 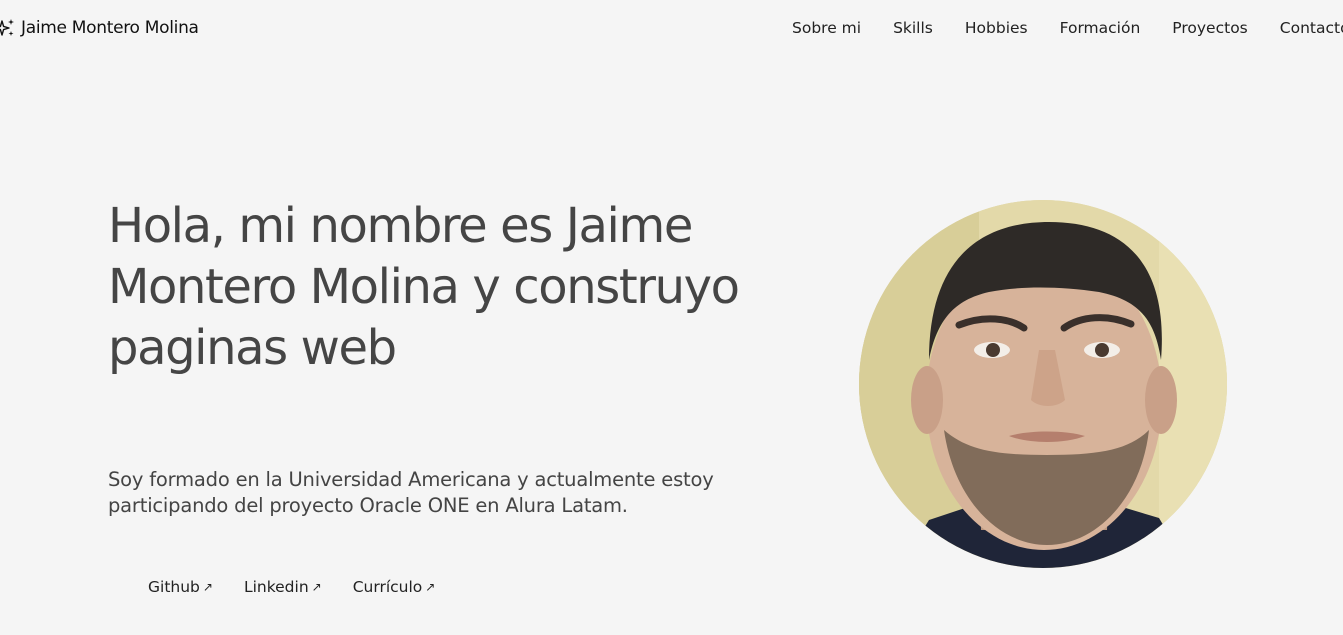 I want to click on brand-logo: Jaime Montero Molina, so click(x=99, y=28).